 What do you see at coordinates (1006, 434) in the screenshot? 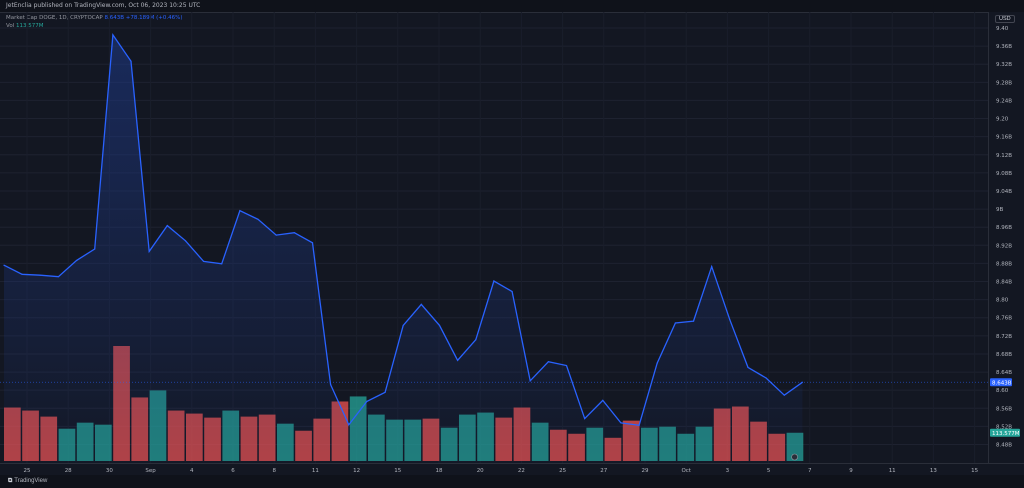
I see `last-volume-label: 113.577M` at bounding box center [1006, 434].